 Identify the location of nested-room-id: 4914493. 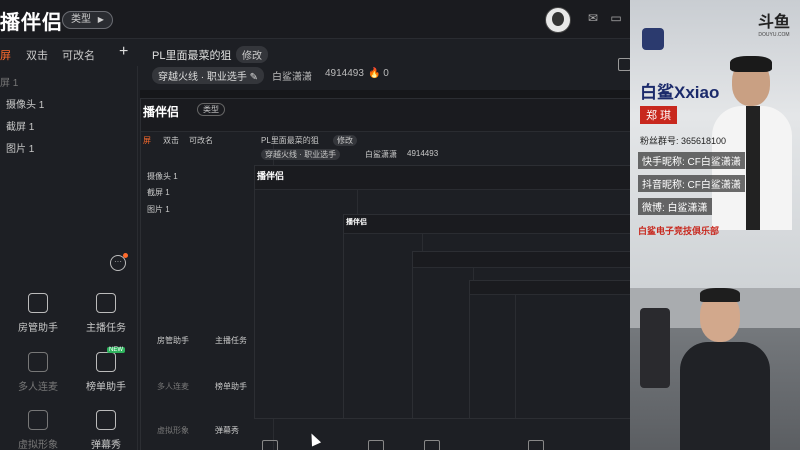
(423, 153).